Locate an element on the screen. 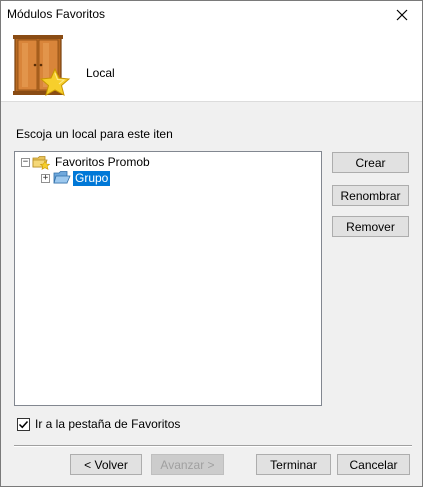 The image size is (423, 487). remove-button: Remover is located at coordinates (370, 226).